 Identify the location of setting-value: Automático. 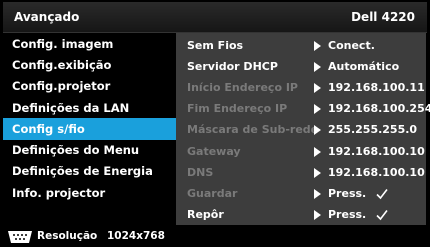
(364, 66).